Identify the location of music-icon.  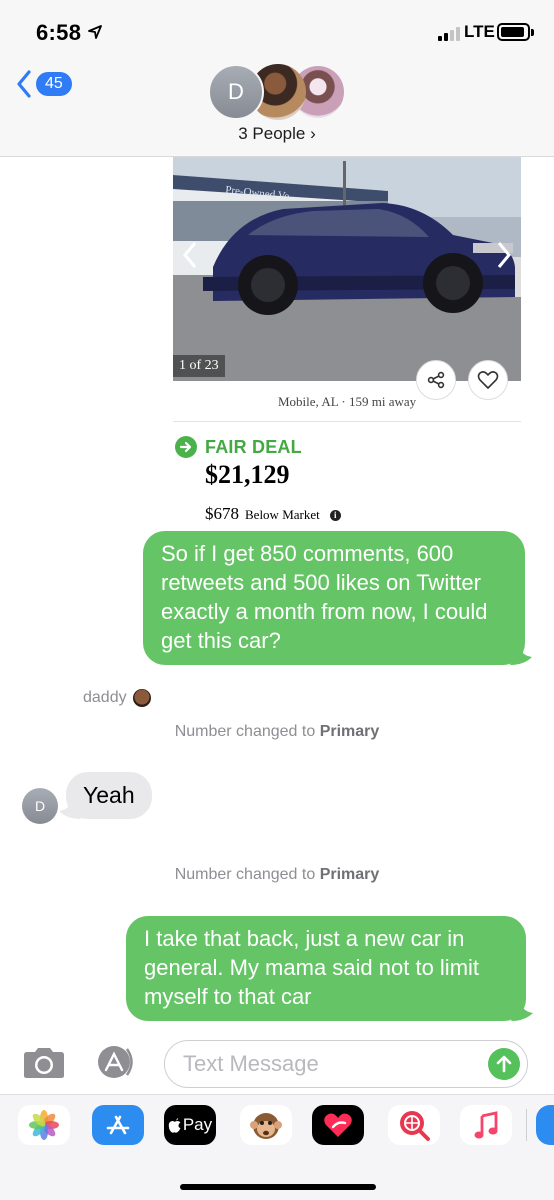
(486, 1125).